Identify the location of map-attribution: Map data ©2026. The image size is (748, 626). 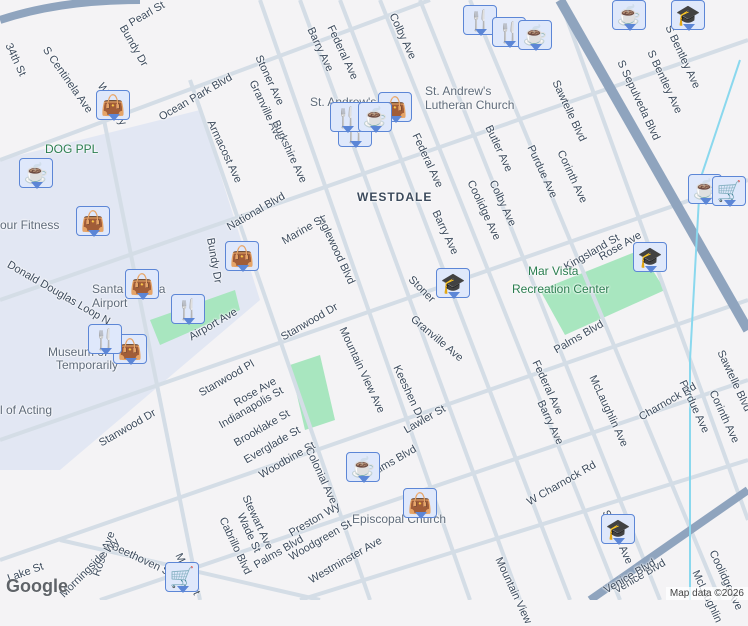
(706, 593).